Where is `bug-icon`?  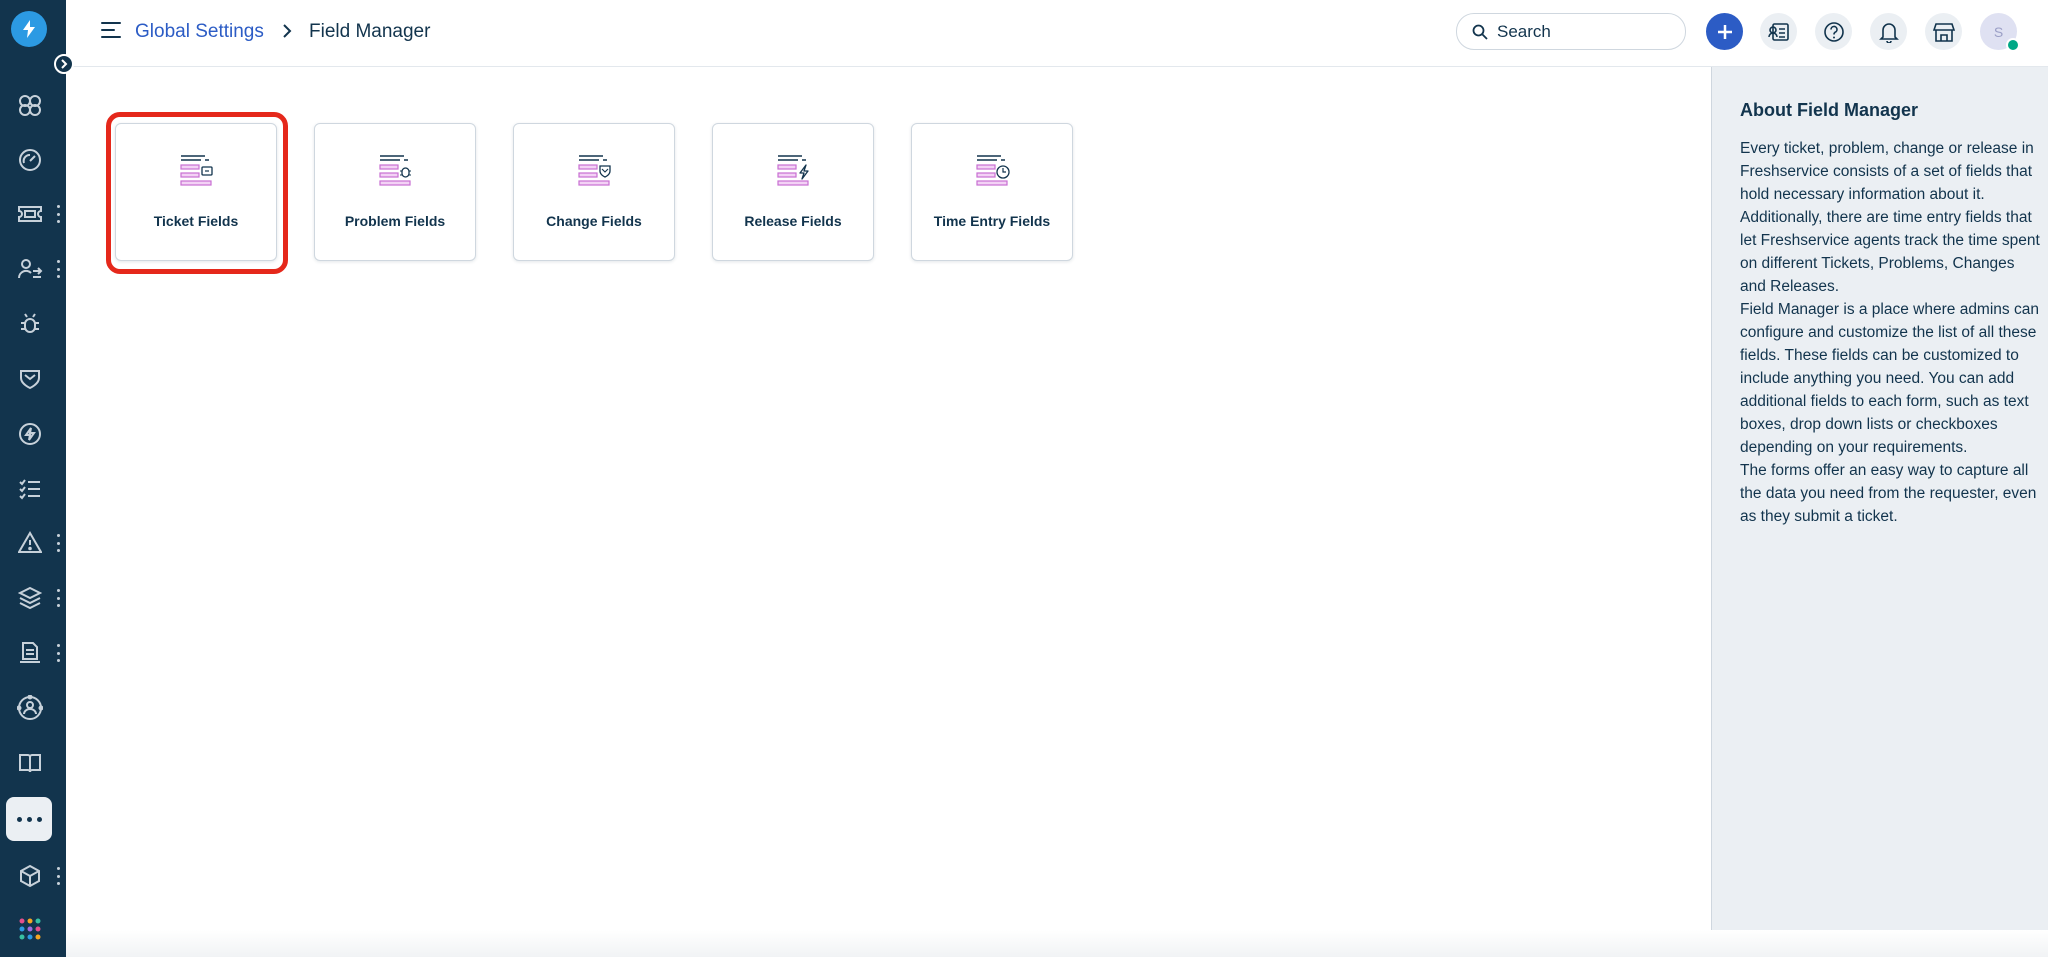 bug-icon is located at coordinates (30, 324).